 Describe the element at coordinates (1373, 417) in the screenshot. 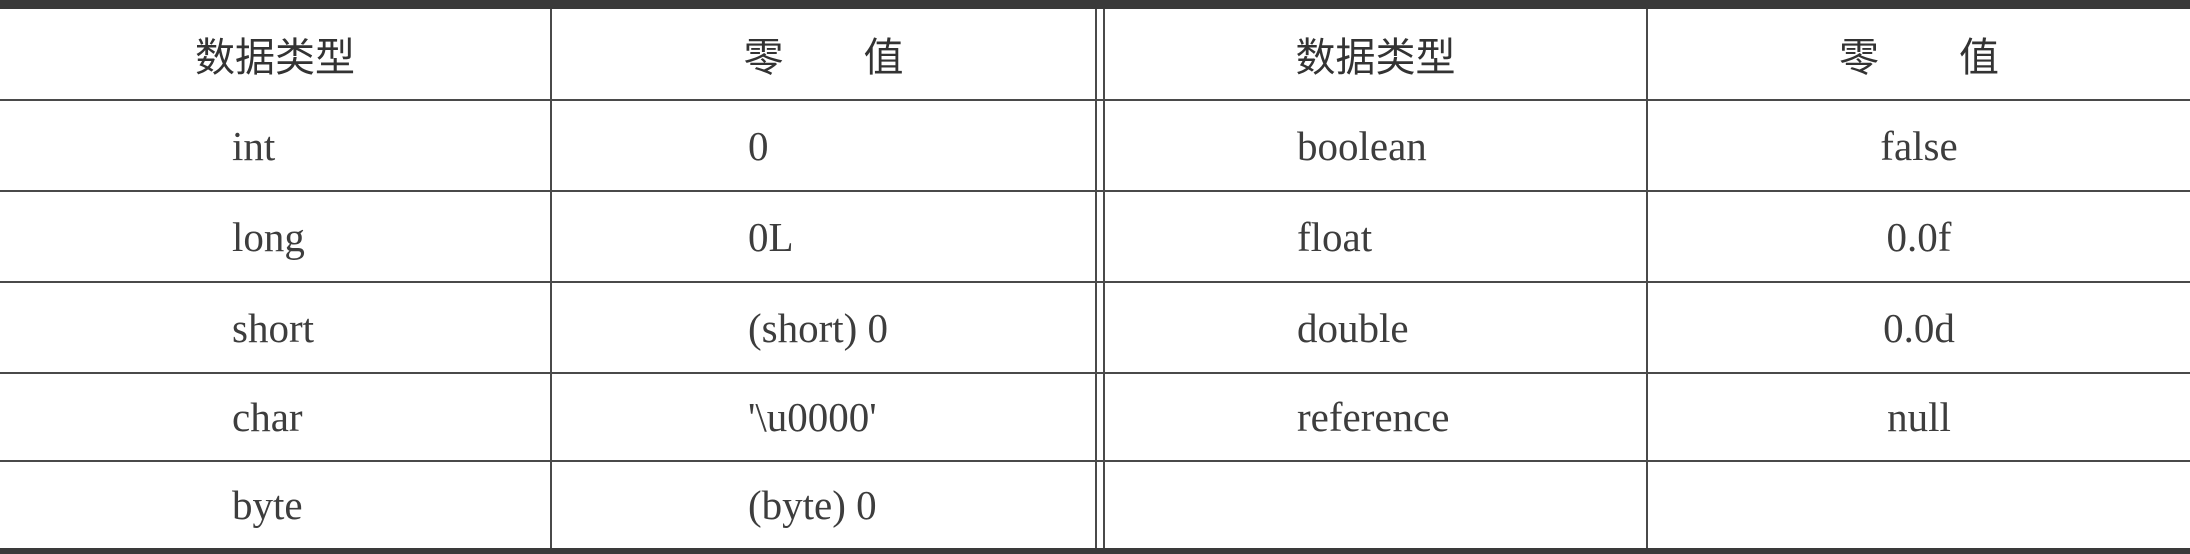

I see `cell-type: reference` at that location.